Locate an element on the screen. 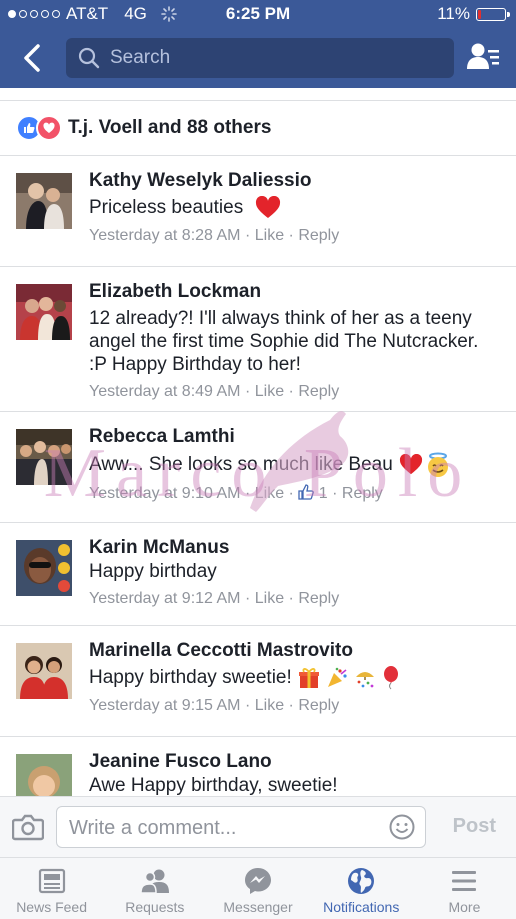 The width and height of the screenshot is (516, 919). status-bar: AT&T 4G 6:25 PM 11% is located at coordinates (258, 14).